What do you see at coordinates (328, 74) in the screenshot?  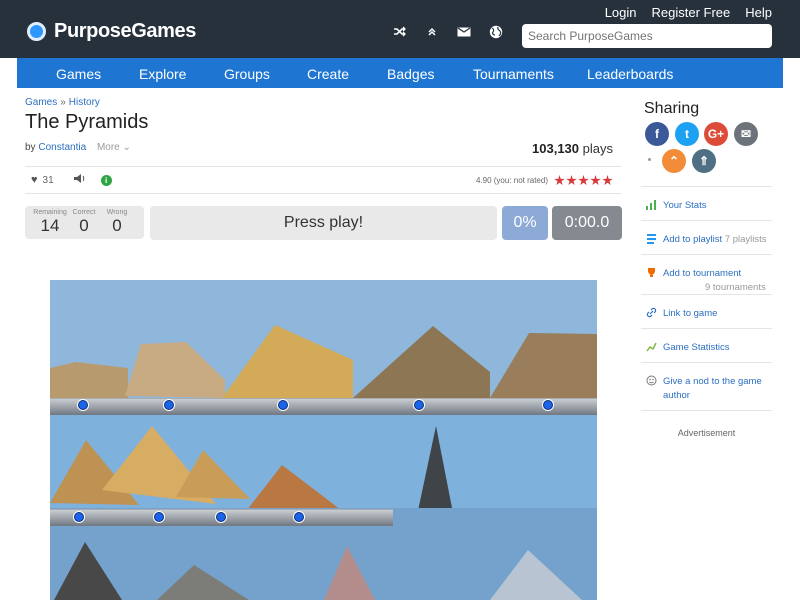 I see `nav-create: Create` at bounding box center [328, 74].